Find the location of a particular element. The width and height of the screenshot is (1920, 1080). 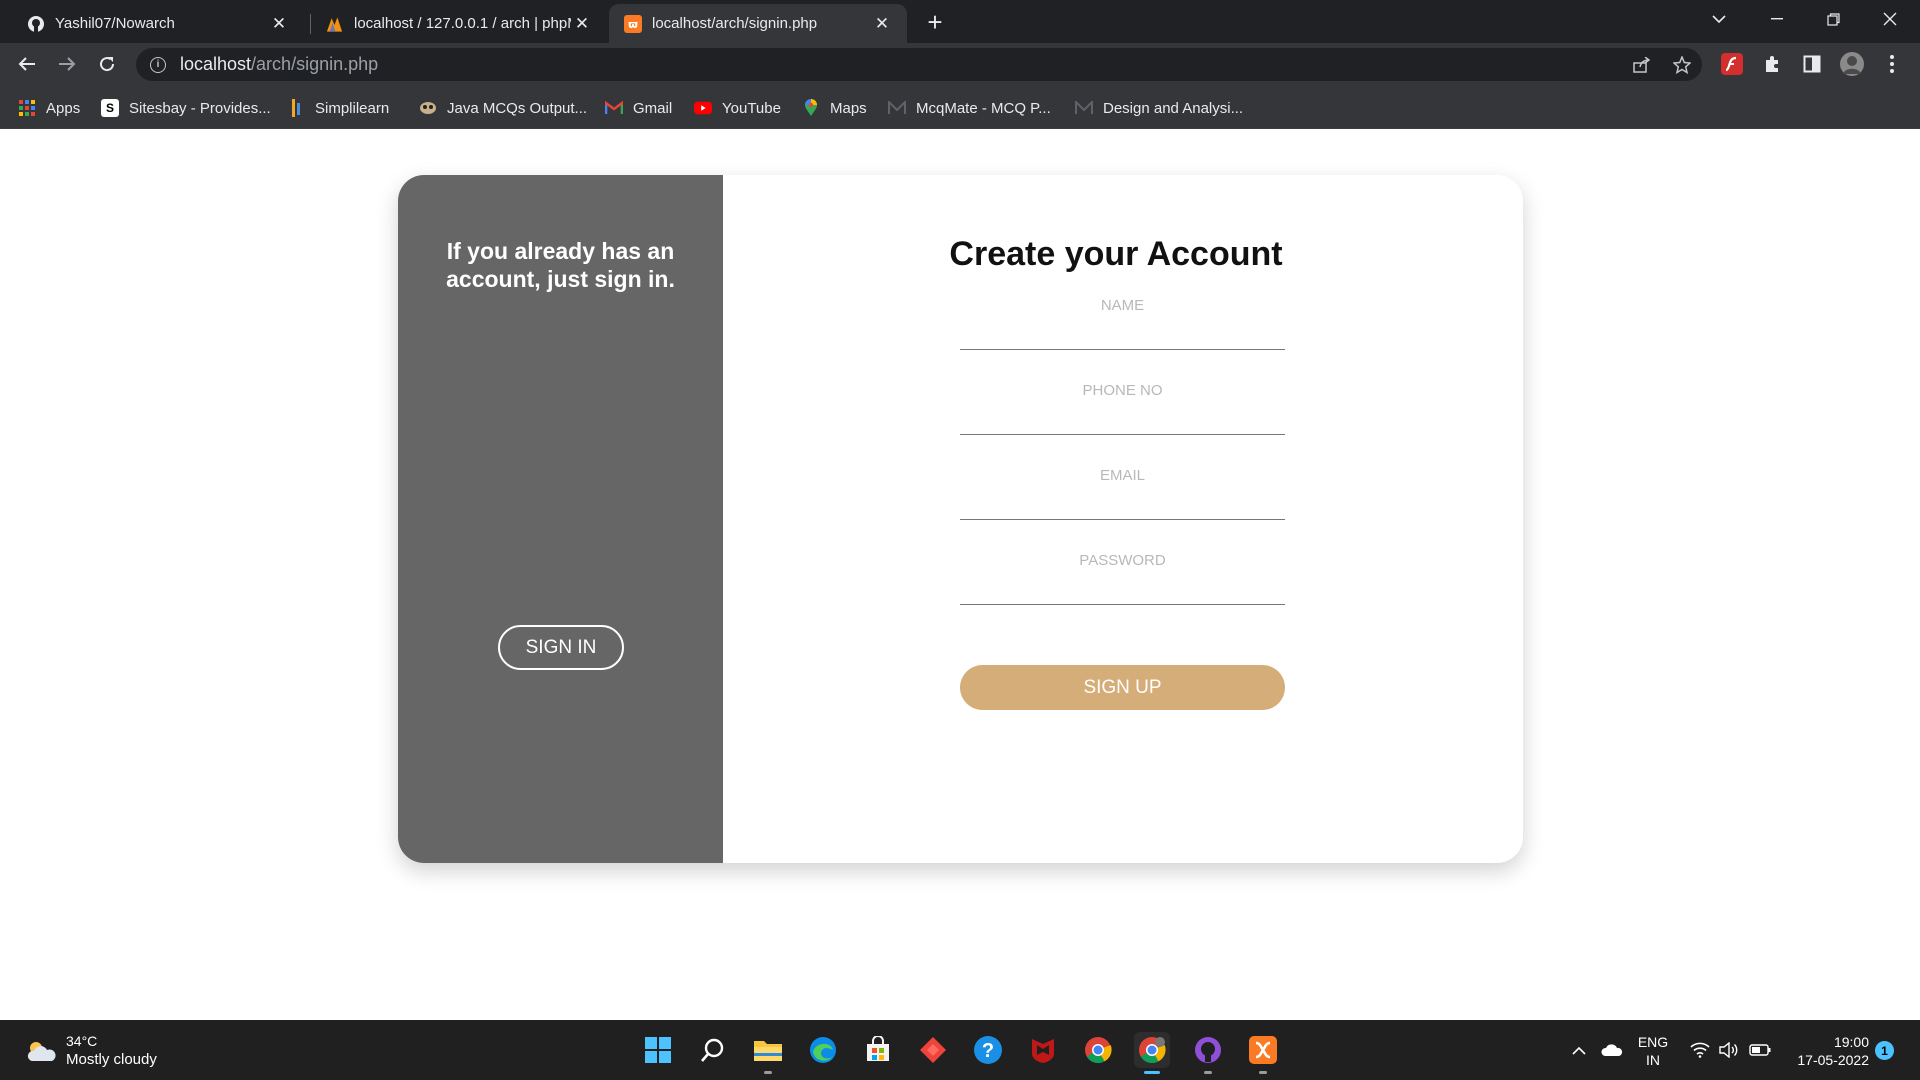

bookmark-star-icon is located at coordinates (1682, 64).